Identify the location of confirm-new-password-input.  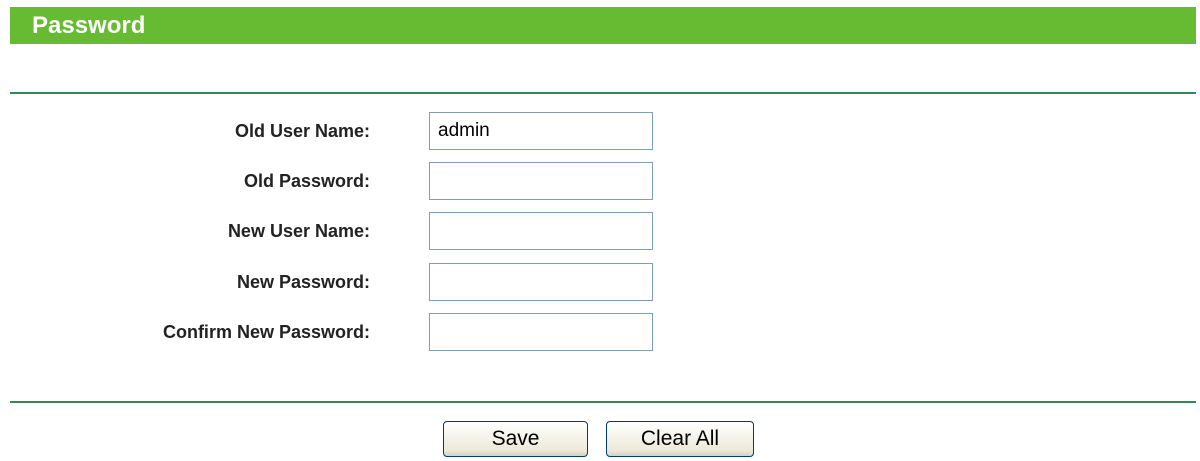
(541, 332).